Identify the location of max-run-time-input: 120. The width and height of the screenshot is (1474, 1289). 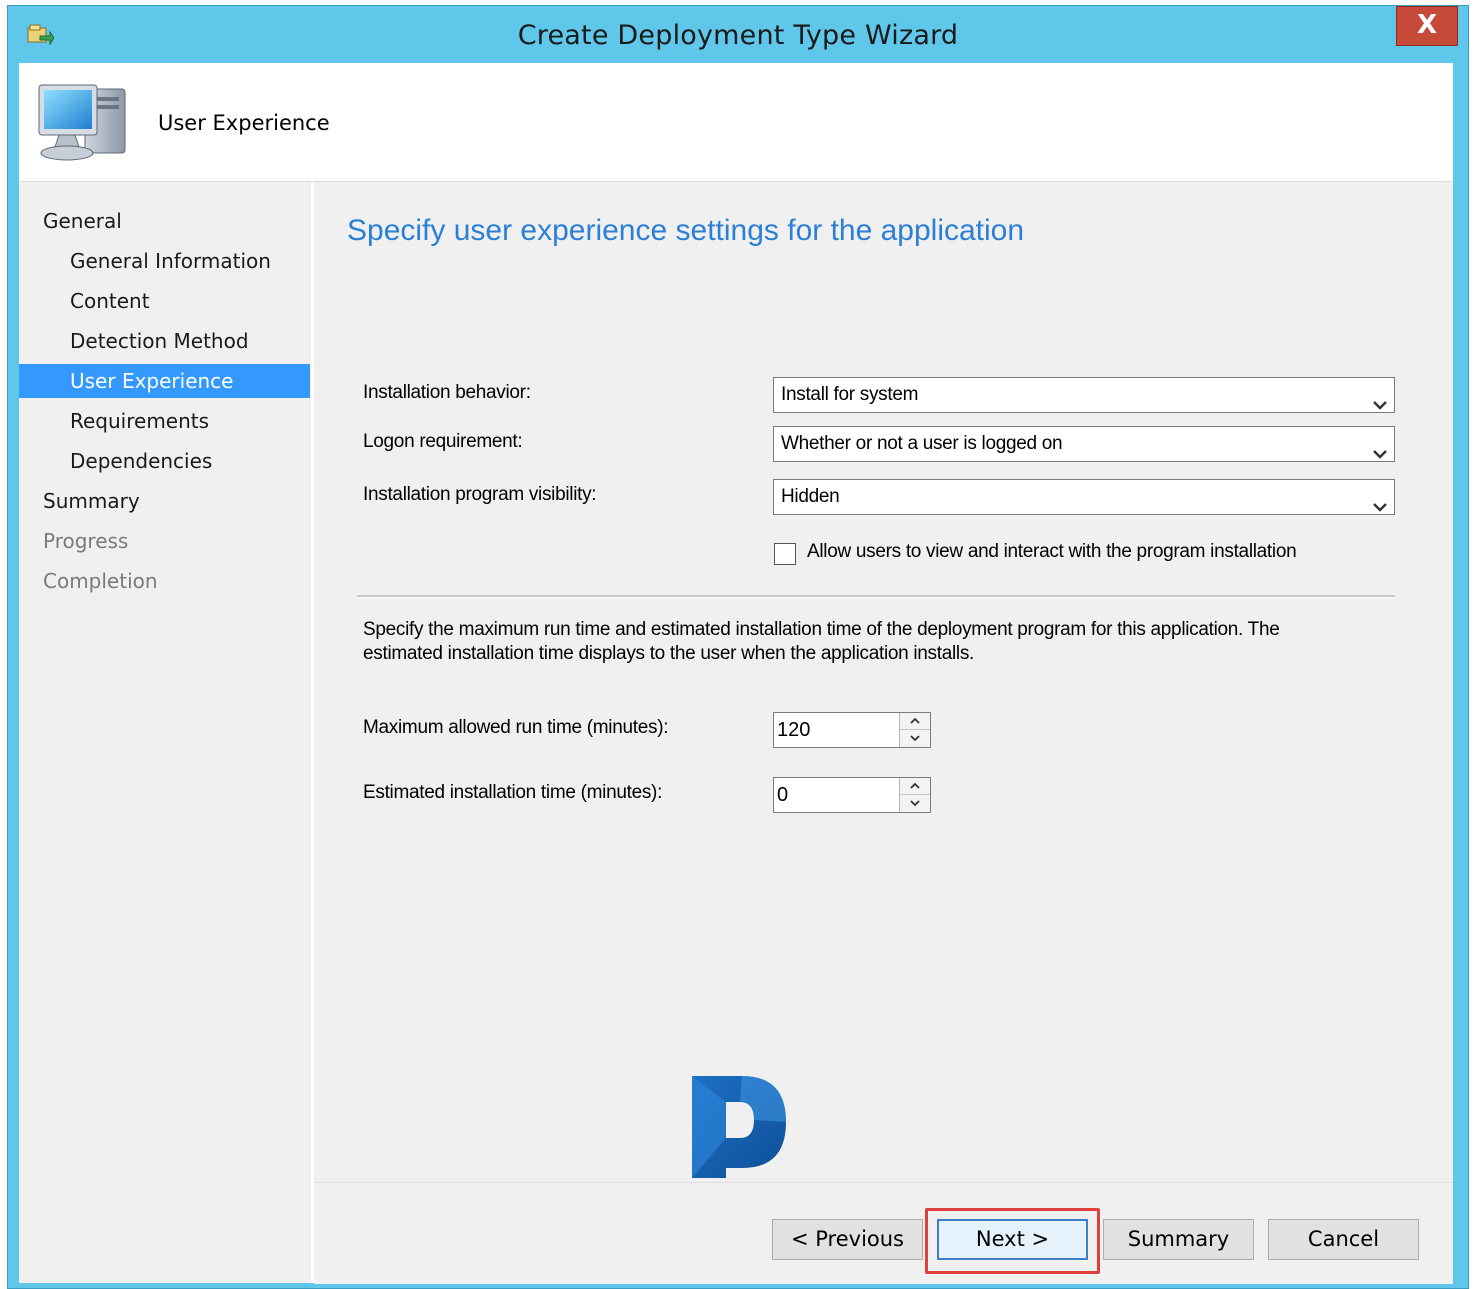
(793, 730).